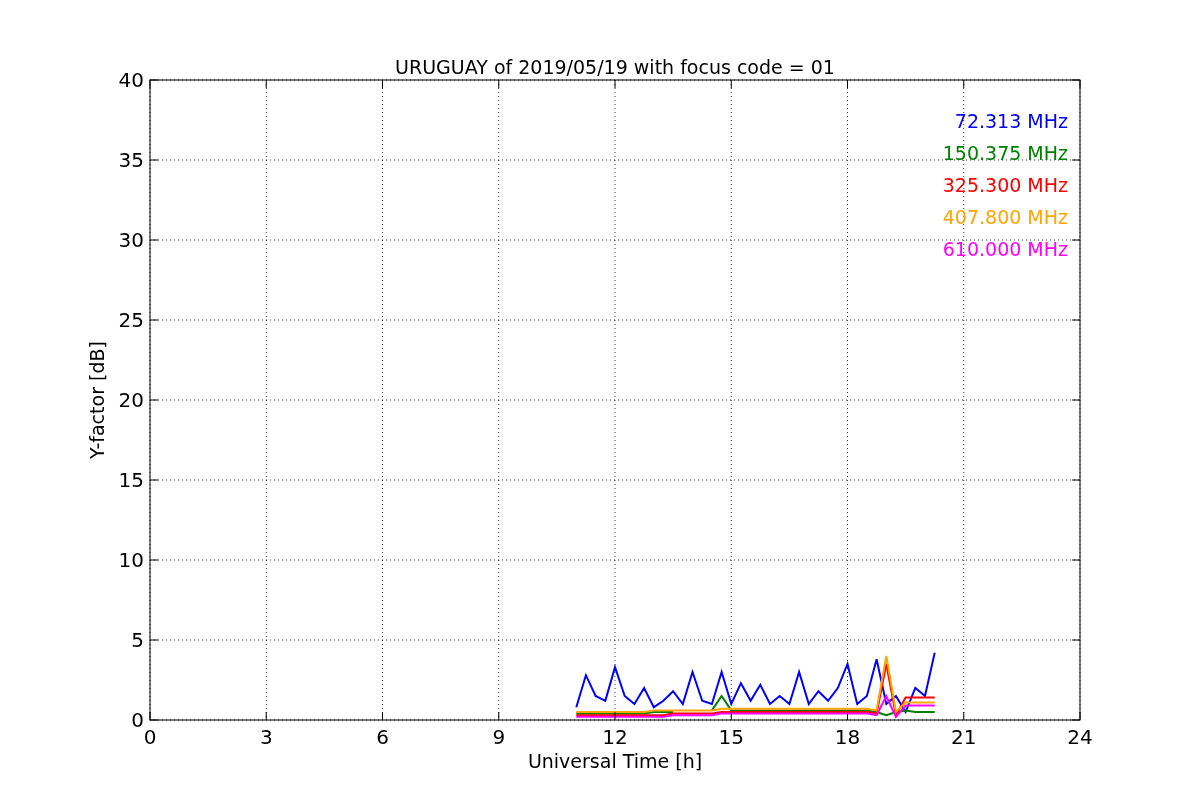 Image resolution: width=1200 pixels, height=800 pixels. I want to click on tick-label: 25, so click(131, 320).